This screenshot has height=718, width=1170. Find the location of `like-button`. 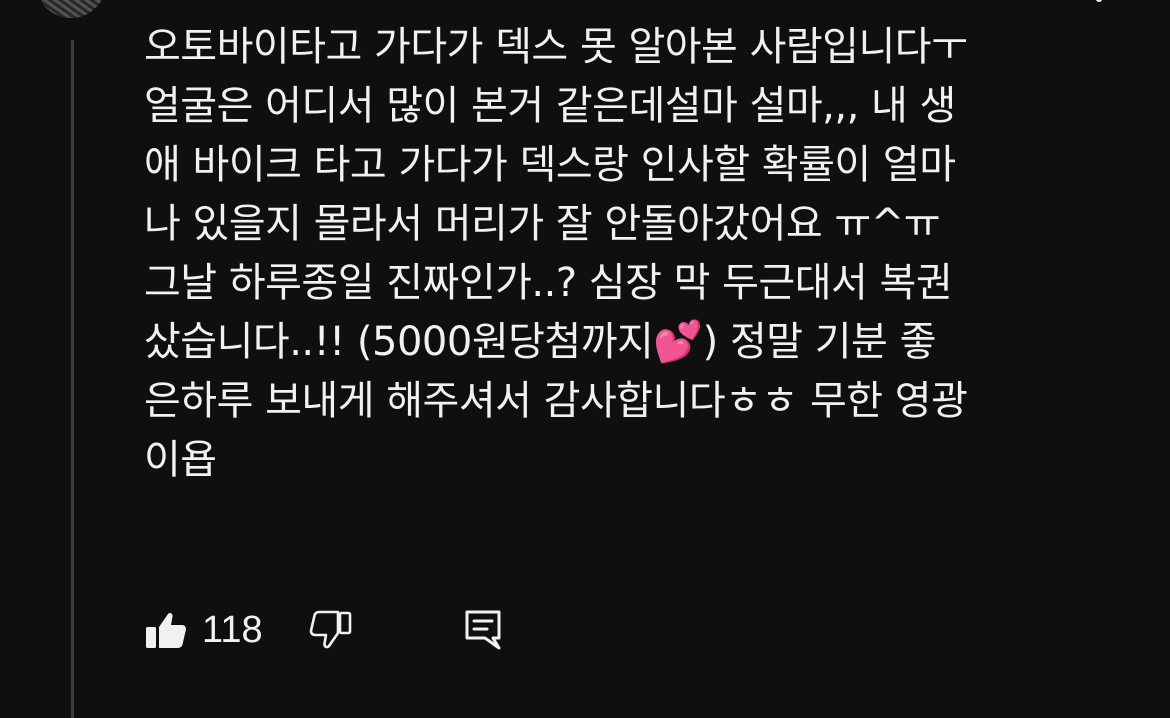

like-button is located at coordinates (166, 630).